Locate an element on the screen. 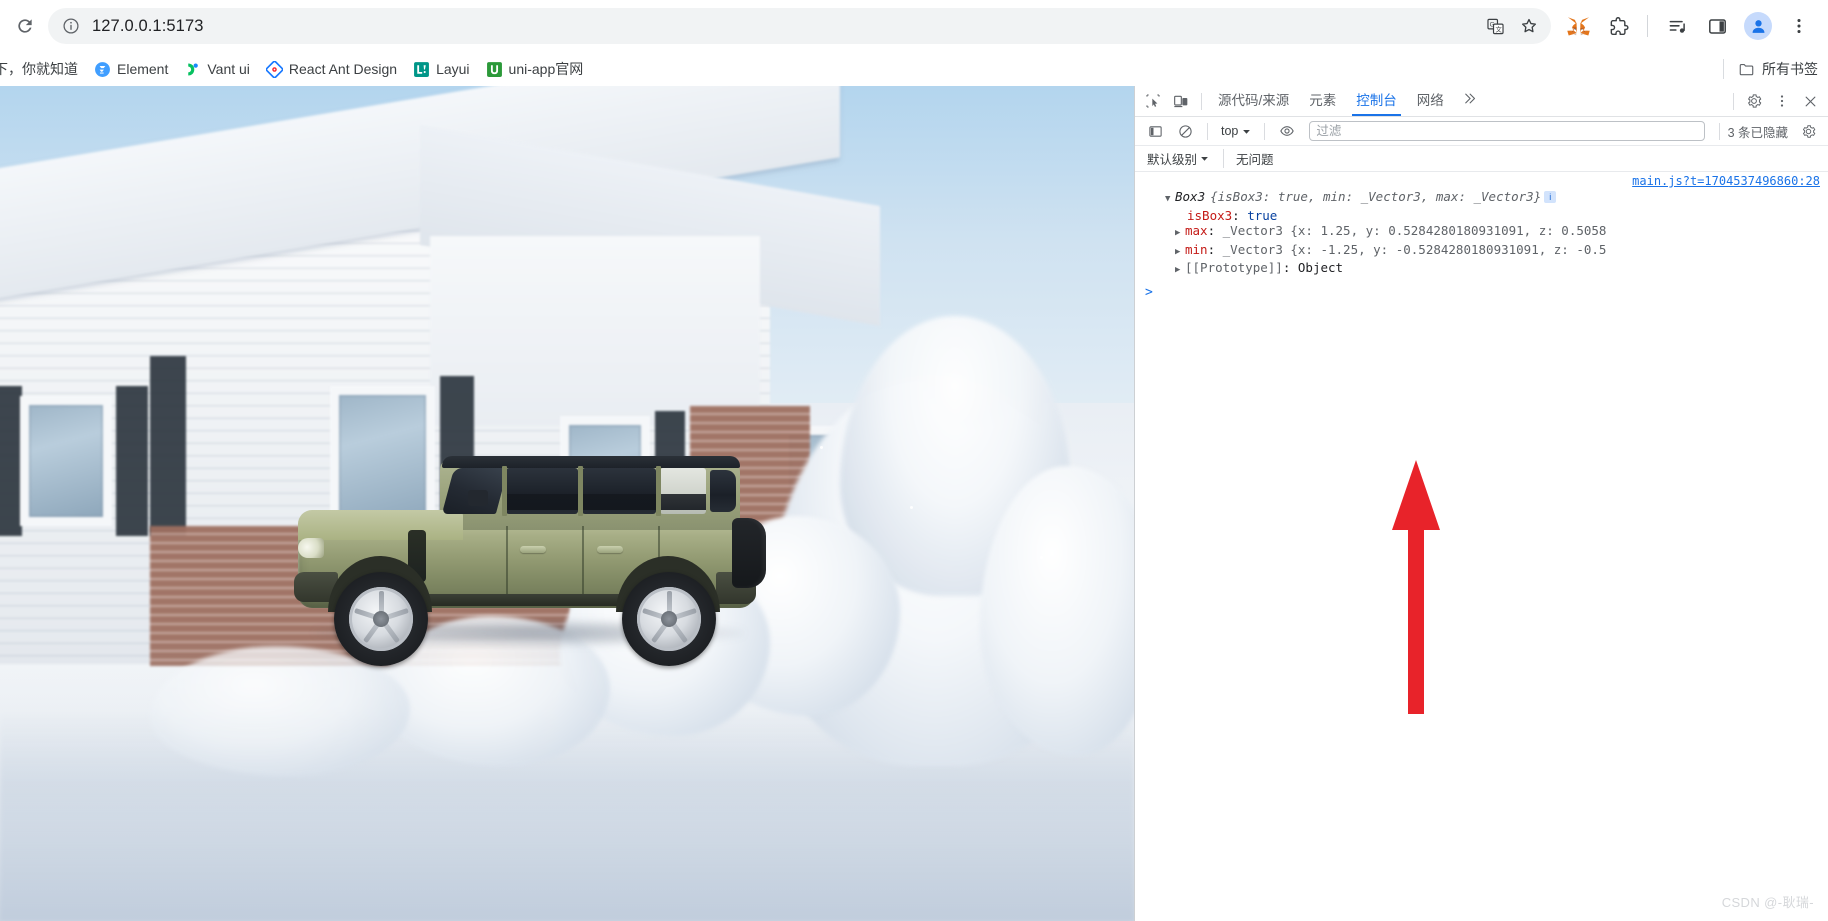  car-door-handle is located at coordinates (533, 549).